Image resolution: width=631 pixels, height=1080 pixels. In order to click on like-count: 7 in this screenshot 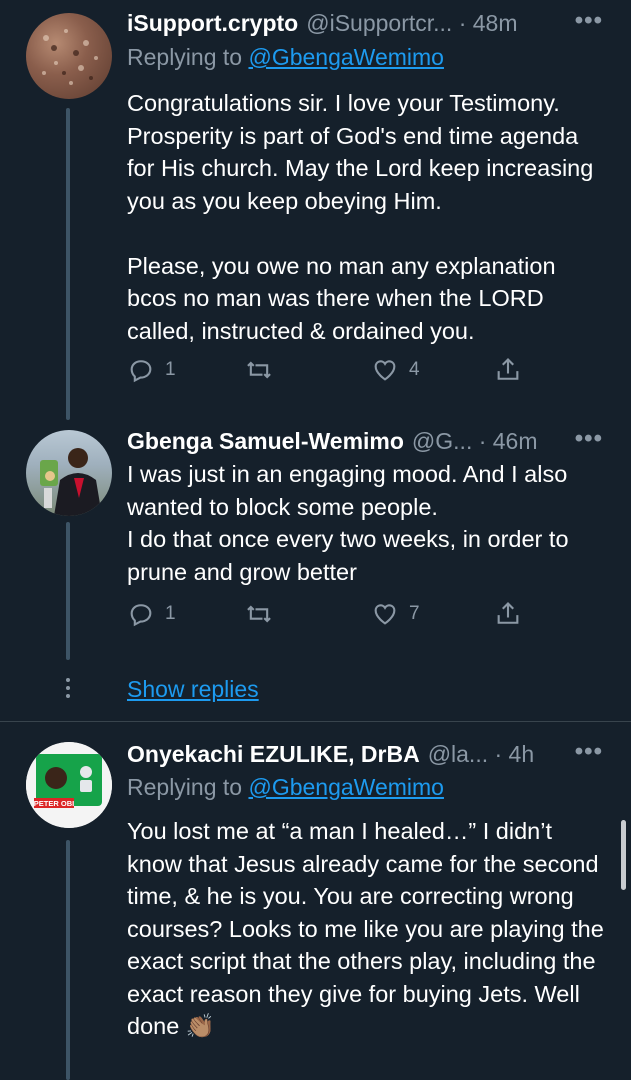, I will do `click(414, 613)`.